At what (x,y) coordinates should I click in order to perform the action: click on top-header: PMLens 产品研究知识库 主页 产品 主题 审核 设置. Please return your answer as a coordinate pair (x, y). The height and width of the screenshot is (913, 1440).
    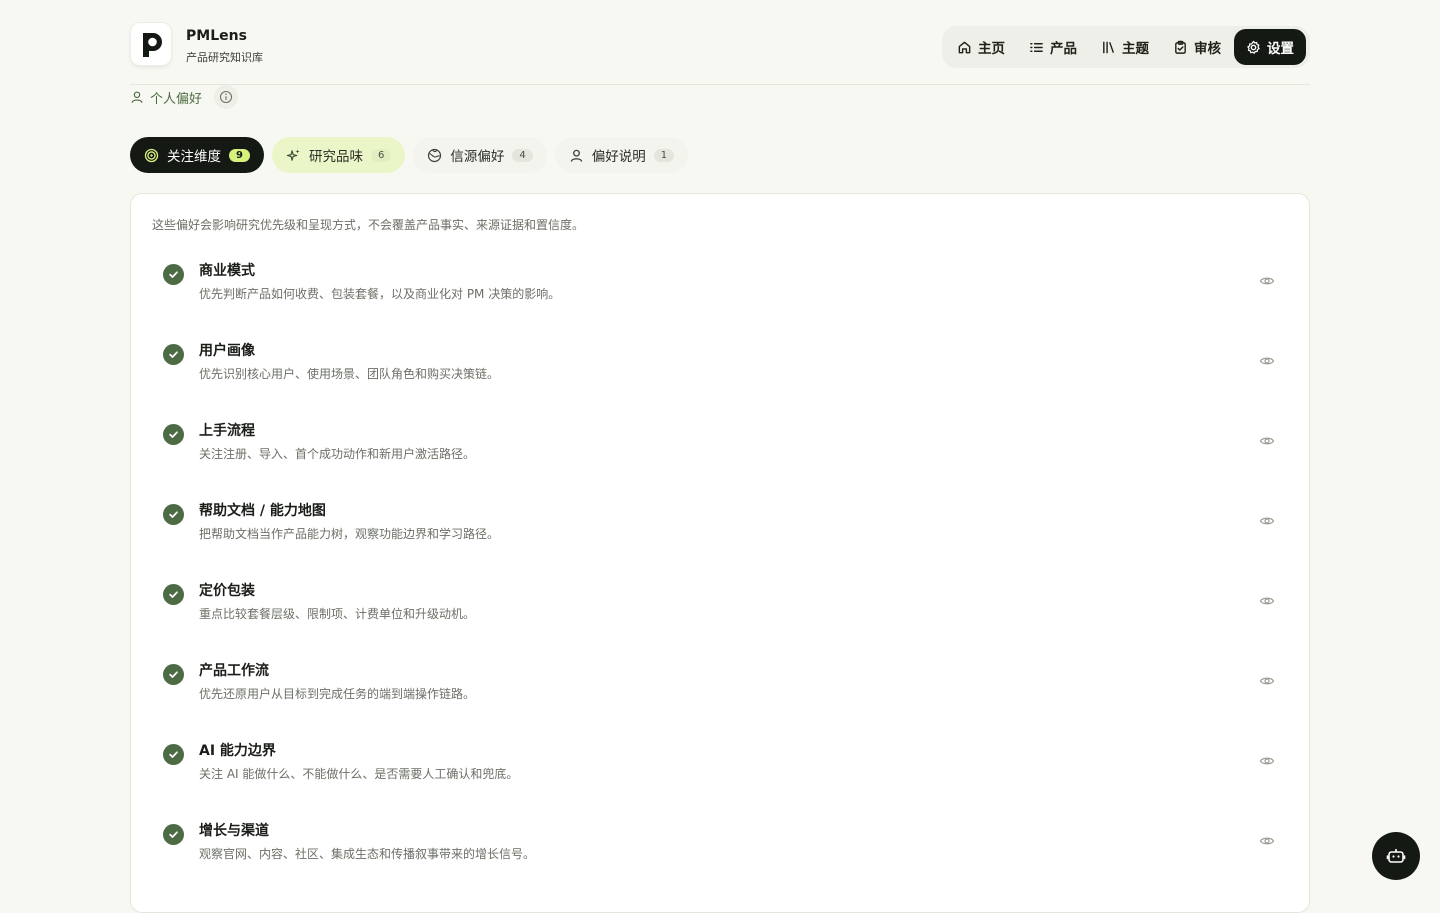
    Looking at the image, I should click on (720, 42).